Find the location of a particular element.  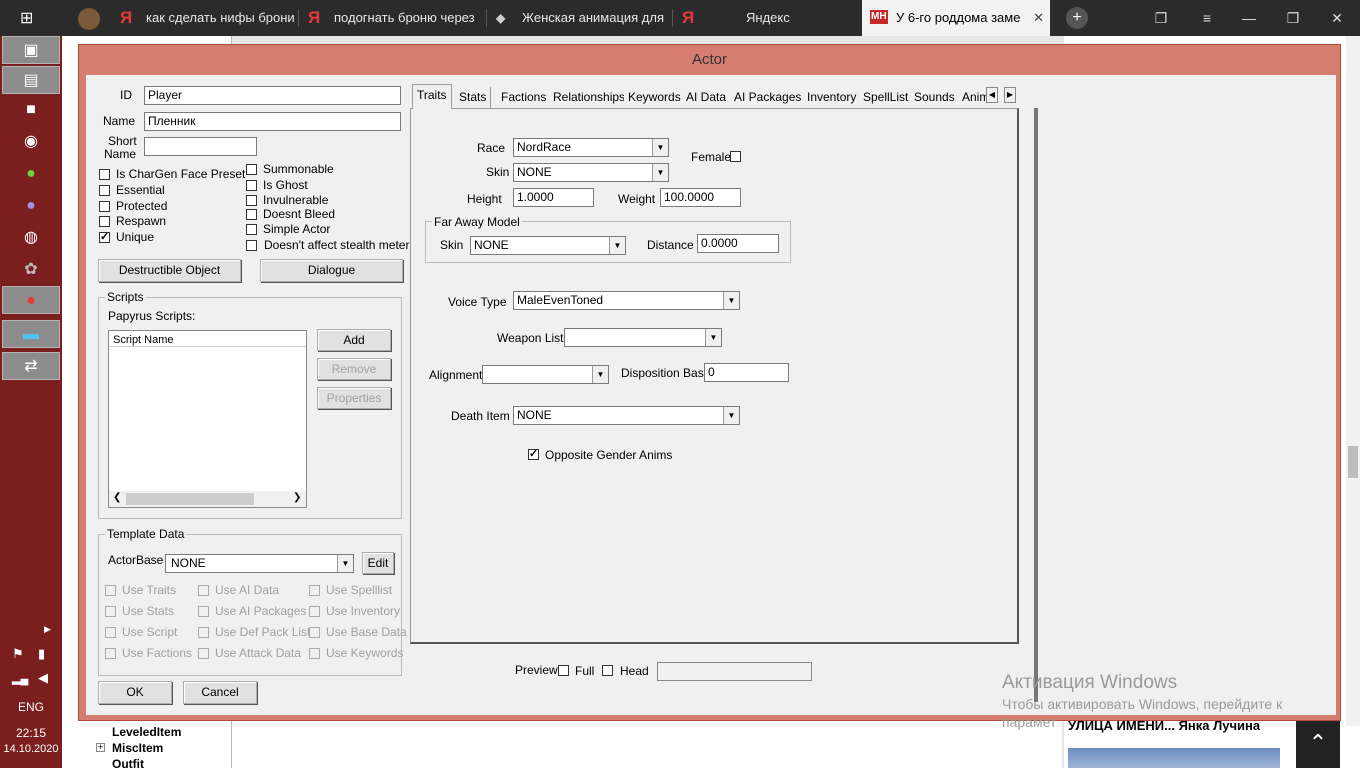

network-icon: ▂▄ is located at coordinates (20, 678).